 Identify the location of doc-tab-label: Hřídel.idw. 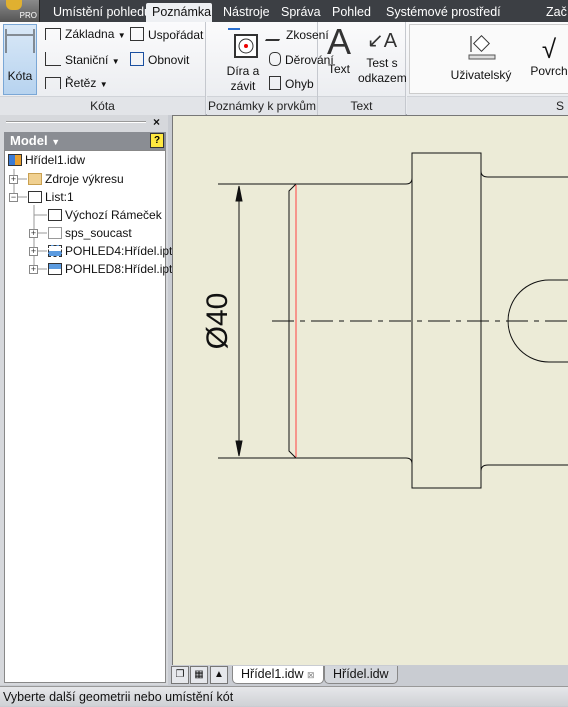
(361, 674).